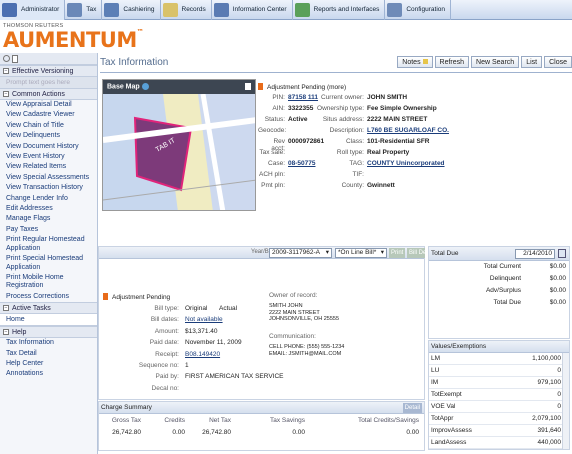 Image resolution: width=572 pixels, height=454 pixels. Describe the element at coordinates (499, 383) in the screenshot. I see `value-row: IM 979,100` at that location.